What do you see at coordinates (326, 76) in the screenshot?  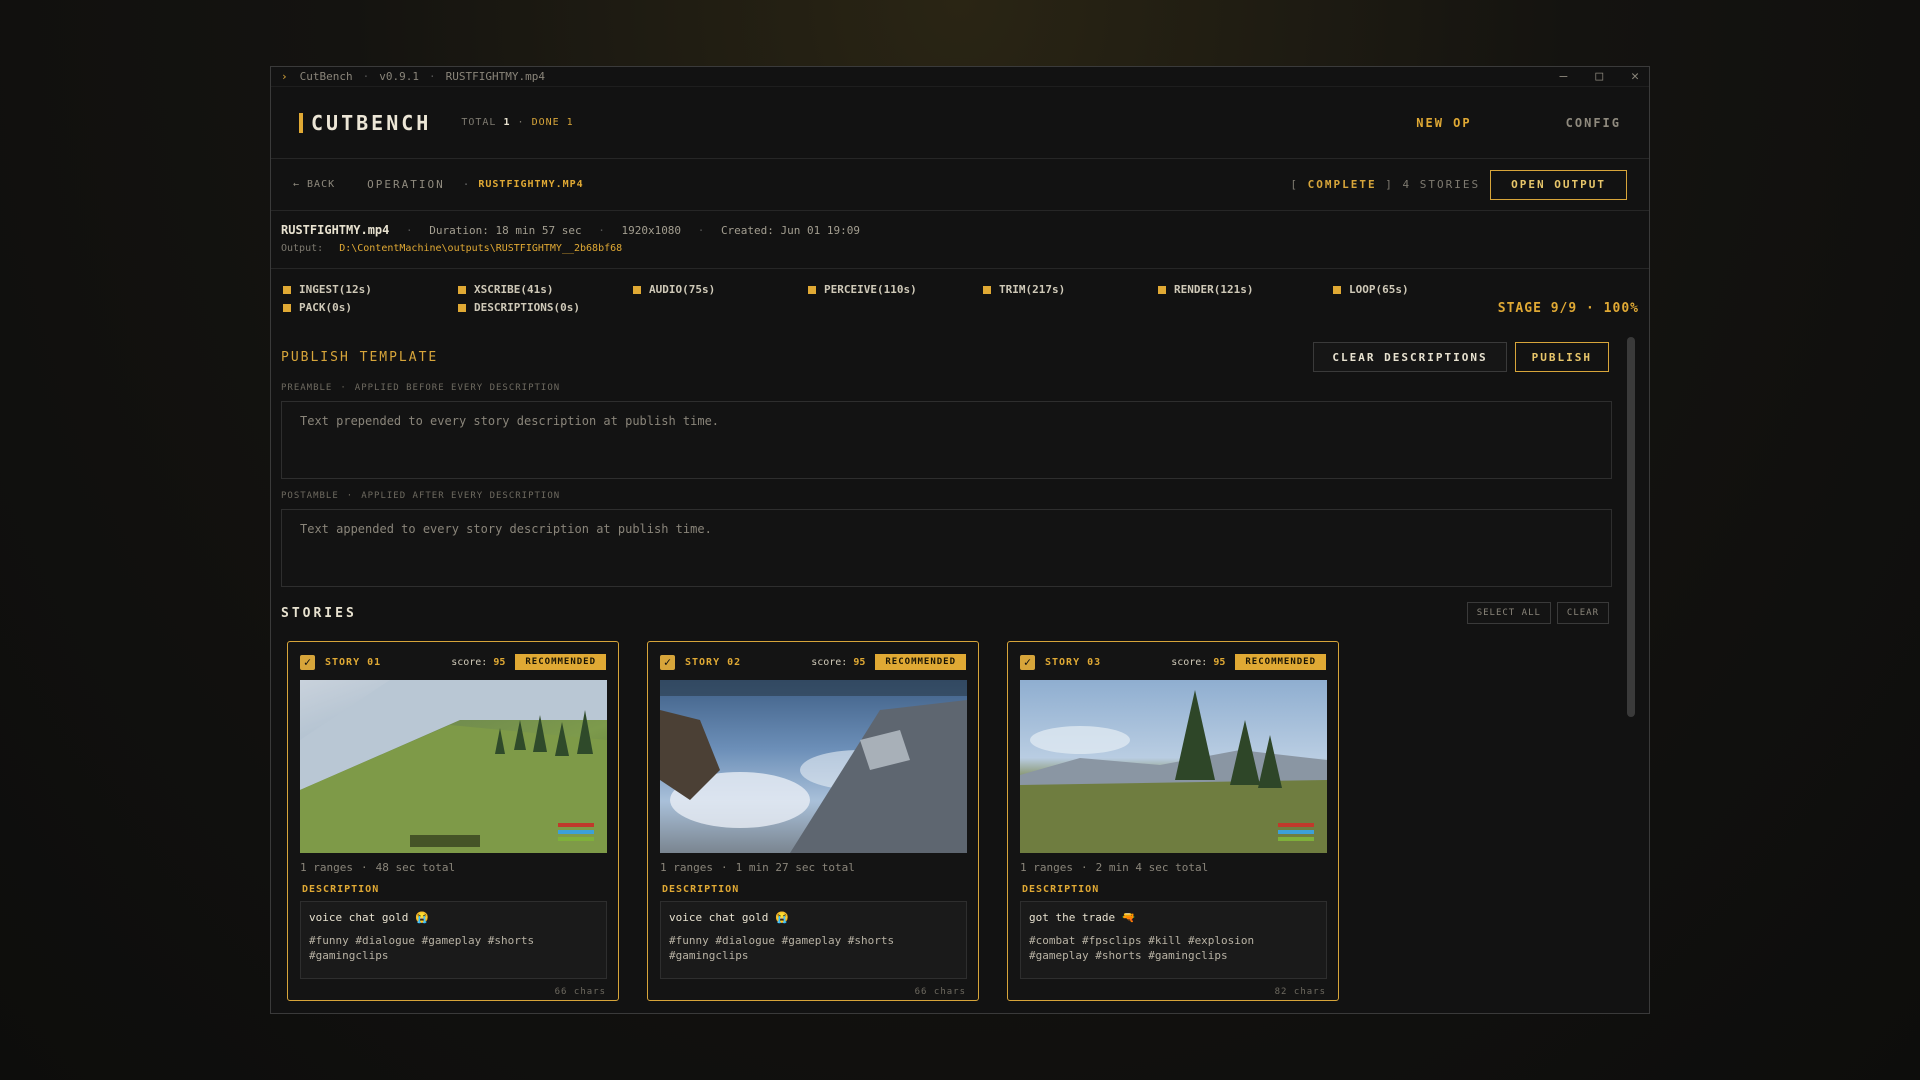 I see `titlebar-app: CutBench` at bounding box center [326, 76].